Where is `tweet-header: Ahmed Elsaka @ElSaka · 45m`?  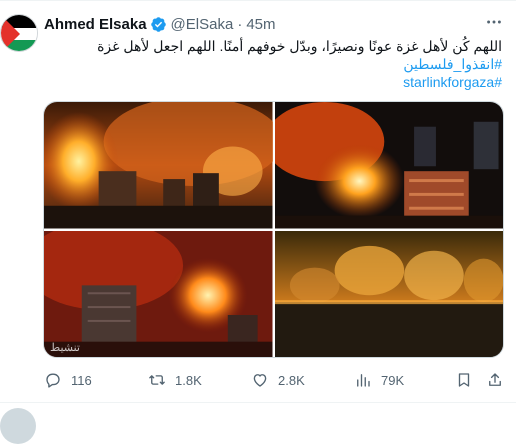 tweet-header: Ahmed Elsaka @ElSaka · 45m is located at coordinates (160, 24).